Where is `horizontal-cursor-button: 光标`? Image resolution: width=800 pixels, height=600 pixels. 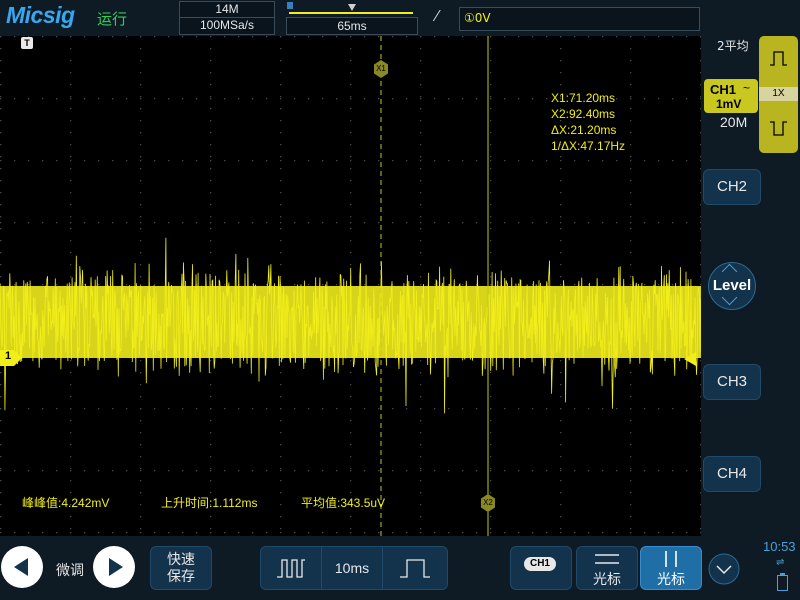 horizontal-cursor-button: 光标 is located at coordinates (607, 568).